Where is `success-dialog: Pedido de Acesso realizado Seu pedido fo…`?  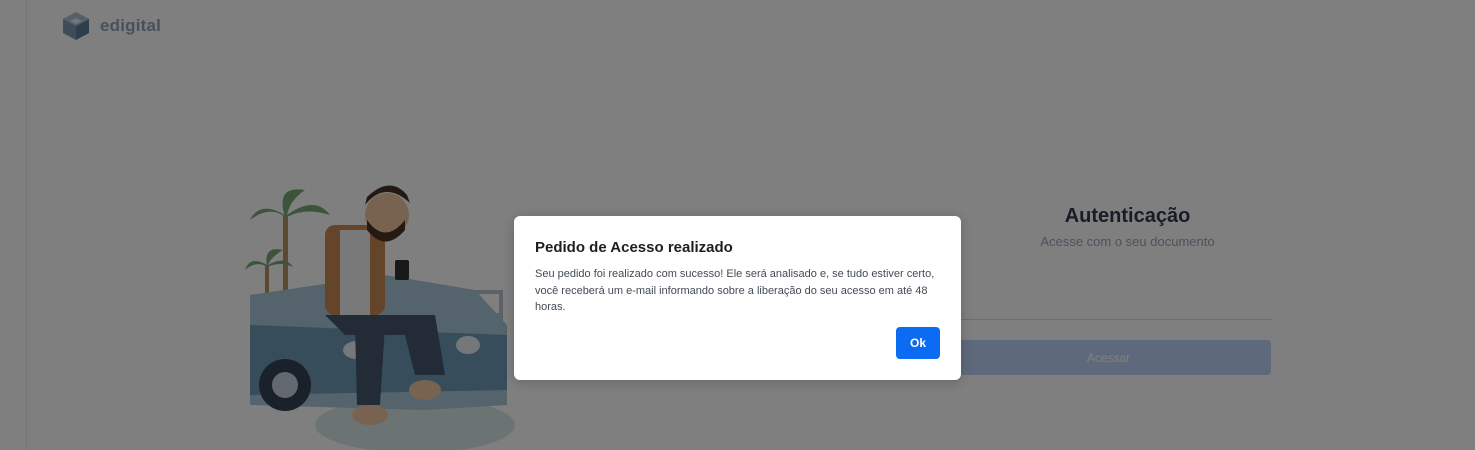 success-dialog: Pedido de Acesso realizado Seu pedido fo… is located at coordinates (737, 298).